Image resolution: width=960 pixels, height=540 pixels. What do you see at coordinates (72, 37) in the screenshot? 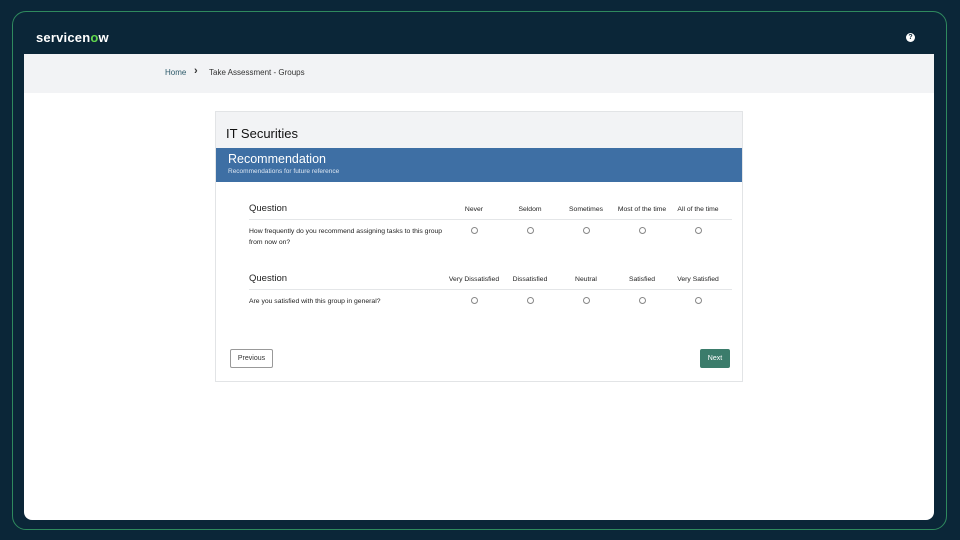
I see `servicenow-logo: servicenow` at bounding box center [72, 37].